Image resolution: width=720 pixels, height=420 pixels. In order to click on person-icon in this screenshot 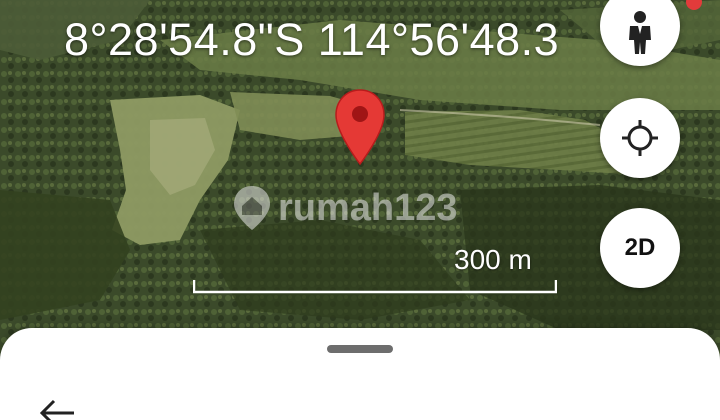, I will do `click(640, 32)`.